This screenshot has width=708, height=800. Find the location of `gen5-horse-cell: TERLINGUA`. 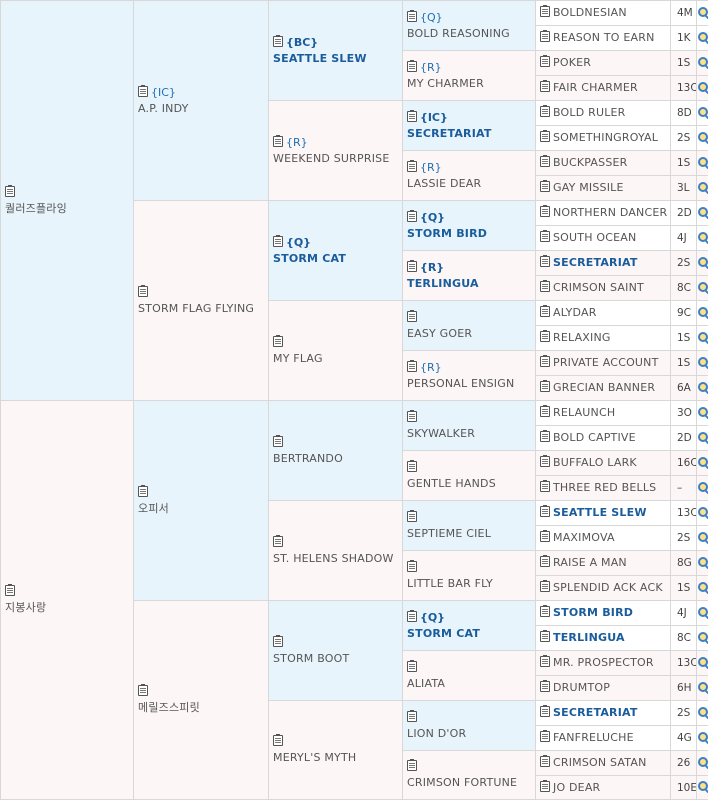

gen5-horse-cell: TERLINGUA is located at coordinates (603, 638).